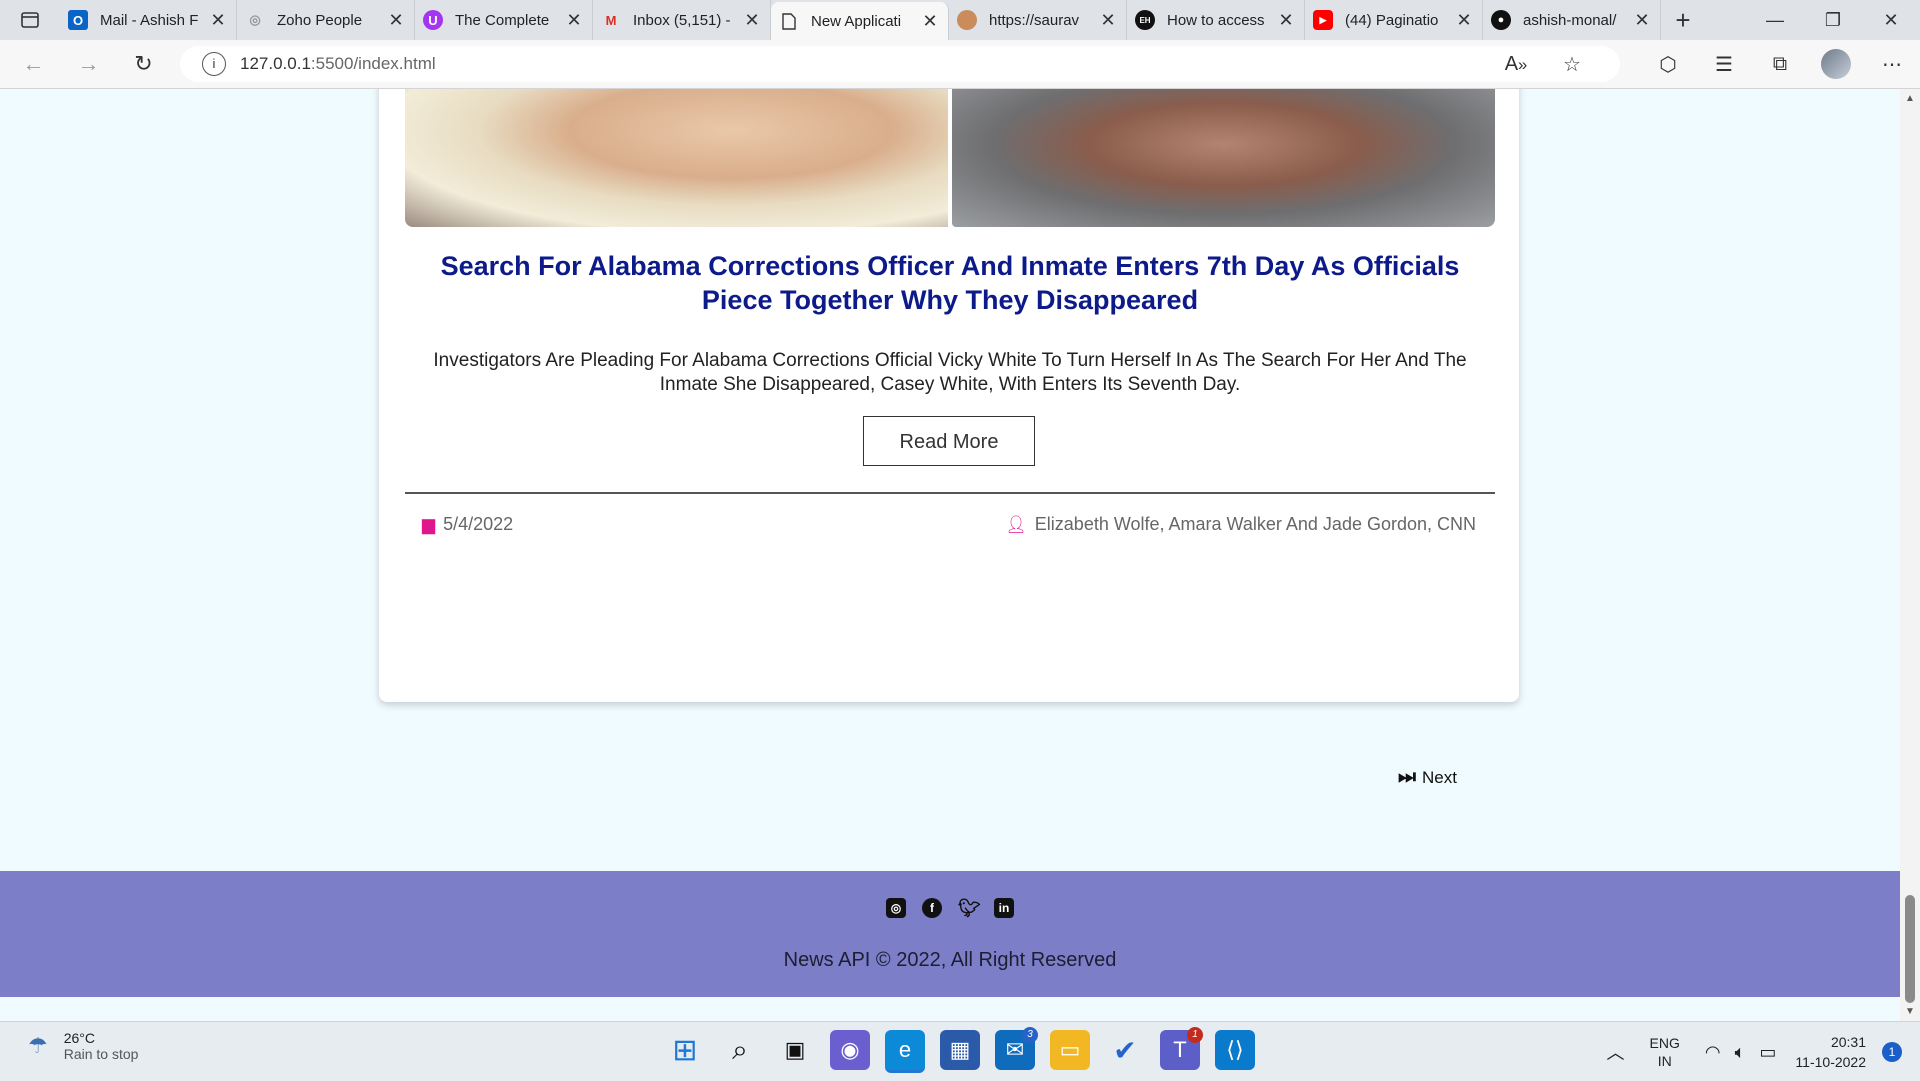  I want to click on next-page-button: ⏭︎ Next, so click(1427, 777).